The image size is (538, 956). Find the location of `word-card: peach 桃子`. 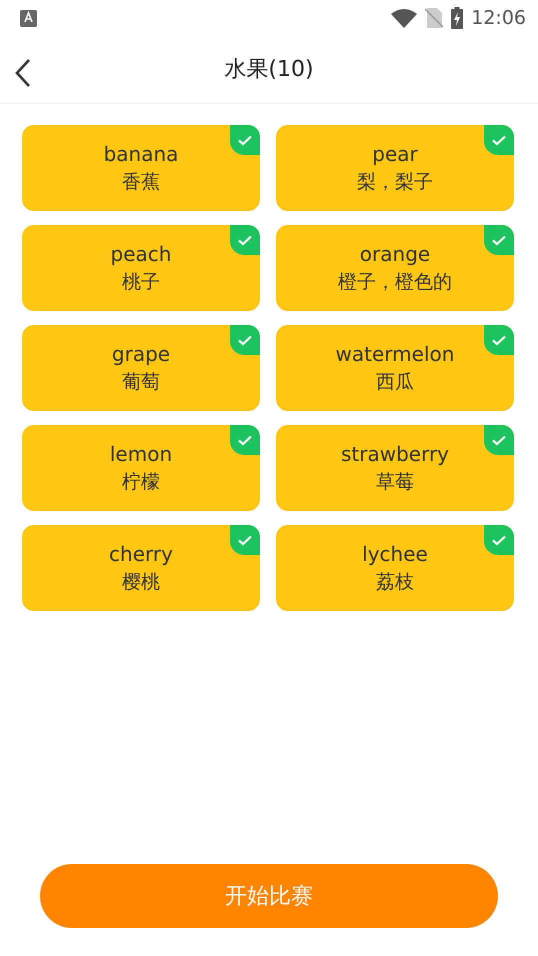

word-card: peach 桃子 is located at coordinates (141, 268).